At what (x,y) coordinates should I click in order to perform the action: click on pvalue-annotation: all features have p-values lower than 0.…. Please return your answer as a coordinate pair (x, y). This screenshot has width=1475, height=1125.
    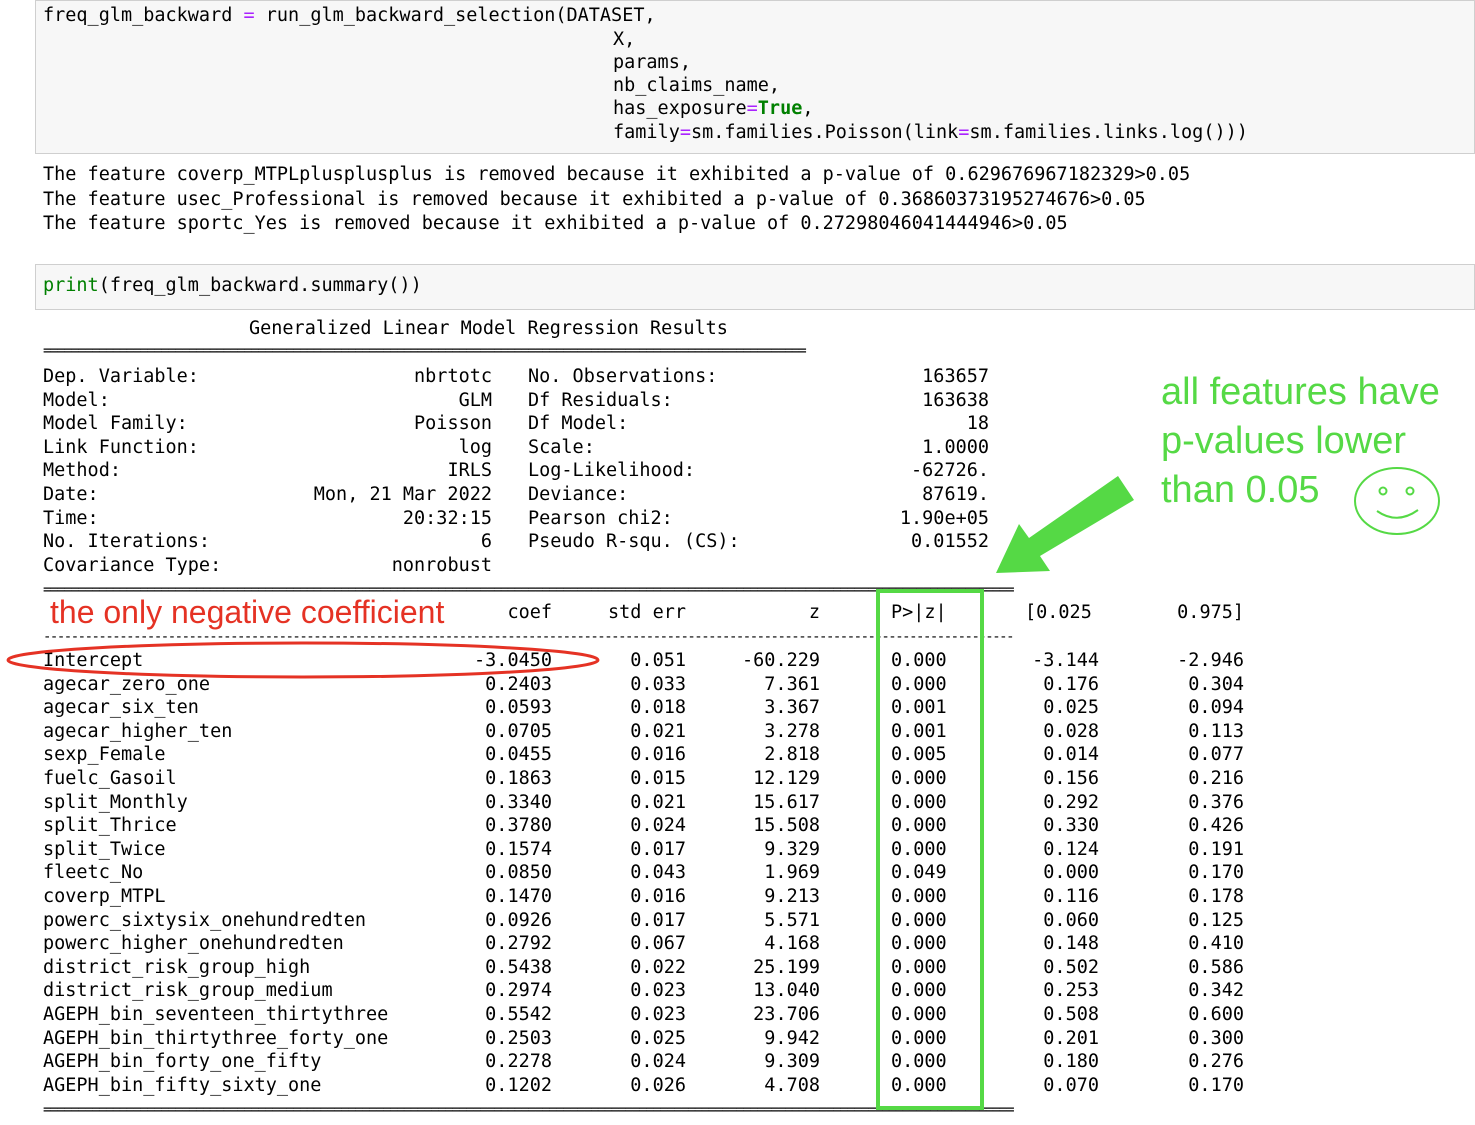
    Looking at the image, I should click on (1300, 441).